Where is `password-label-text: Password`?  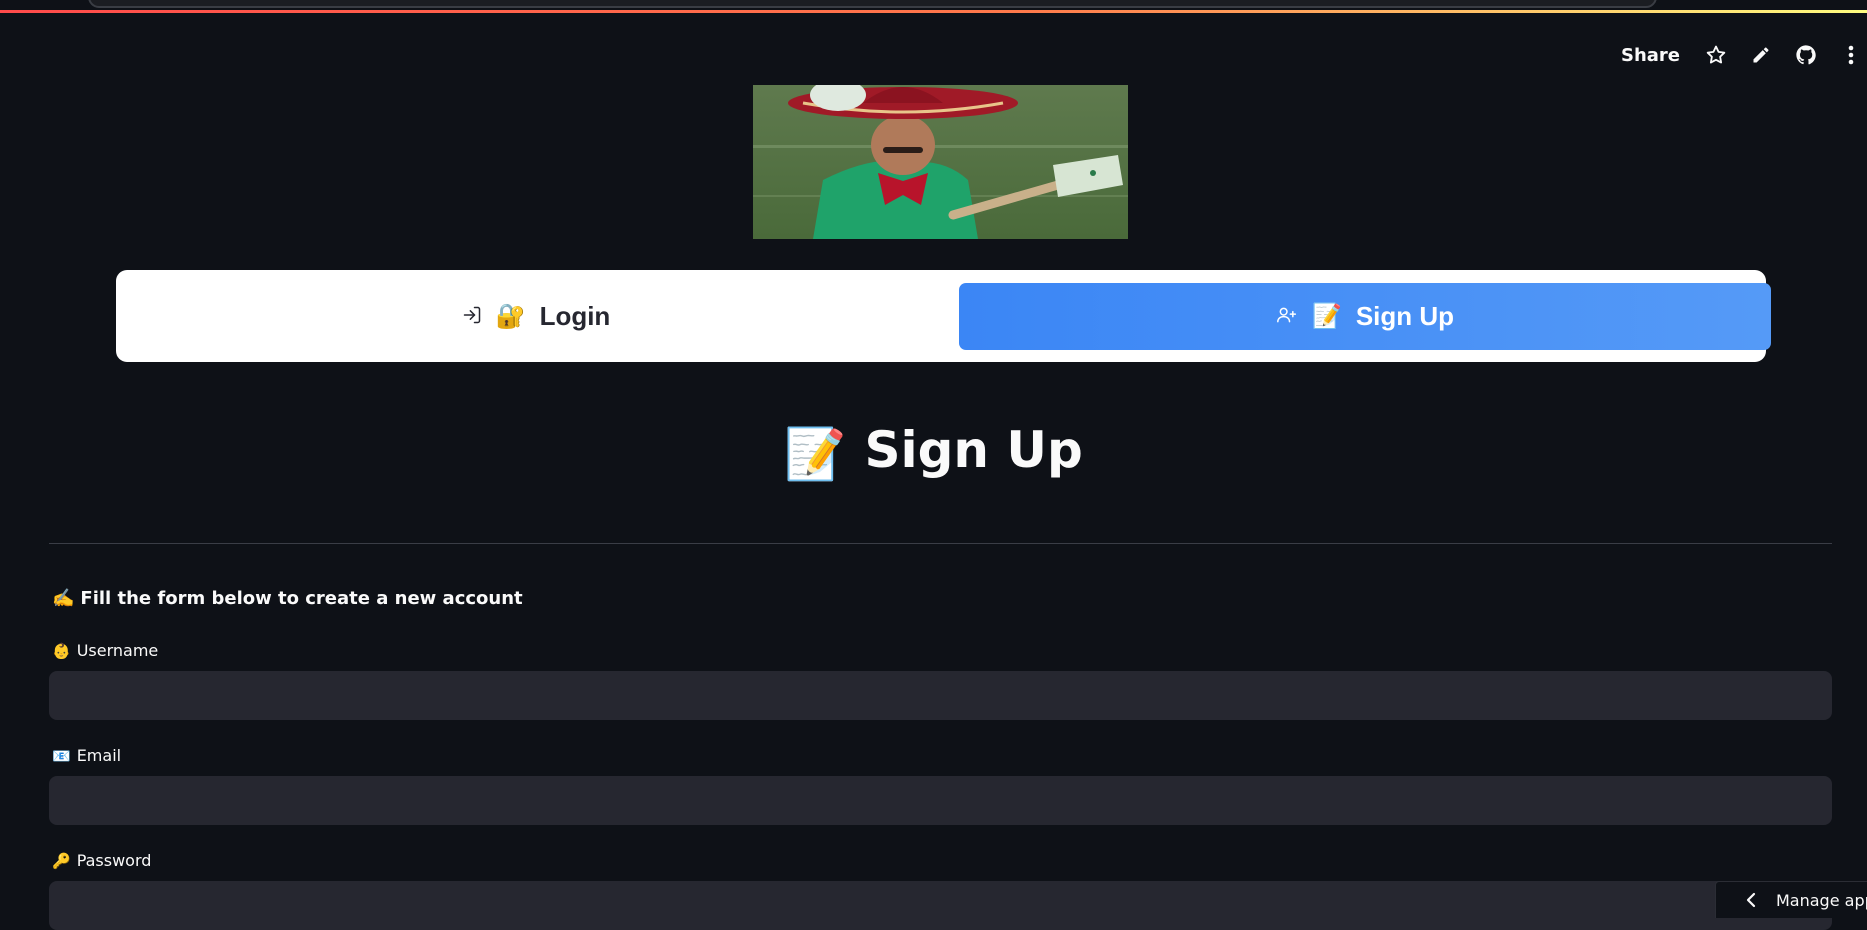 password-label-text: Password is located at coordinates (114, 860).